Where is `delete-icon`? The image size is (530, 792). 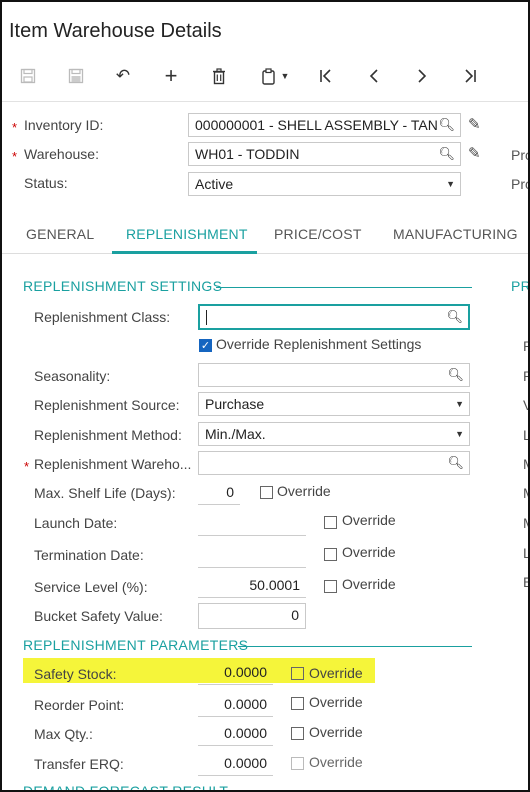
delete-icon is located at coordinates (219, 76).